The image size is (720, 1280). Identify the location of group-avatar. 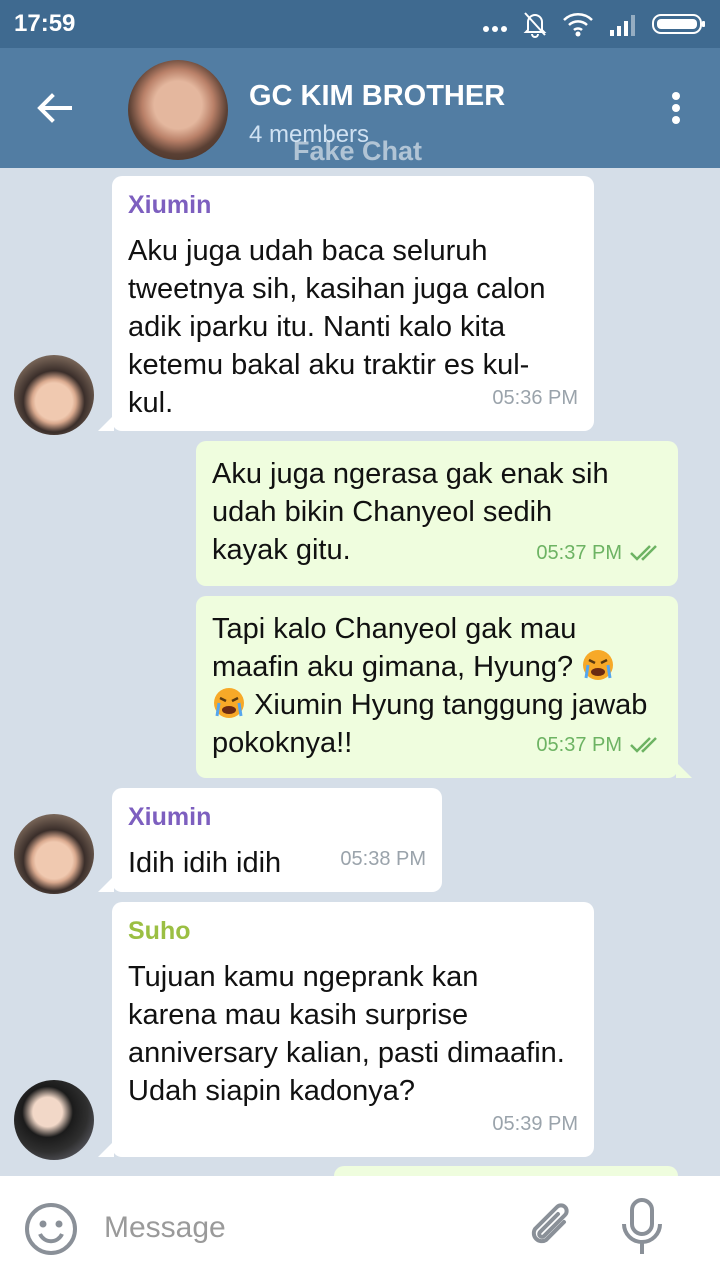
(178, 110).